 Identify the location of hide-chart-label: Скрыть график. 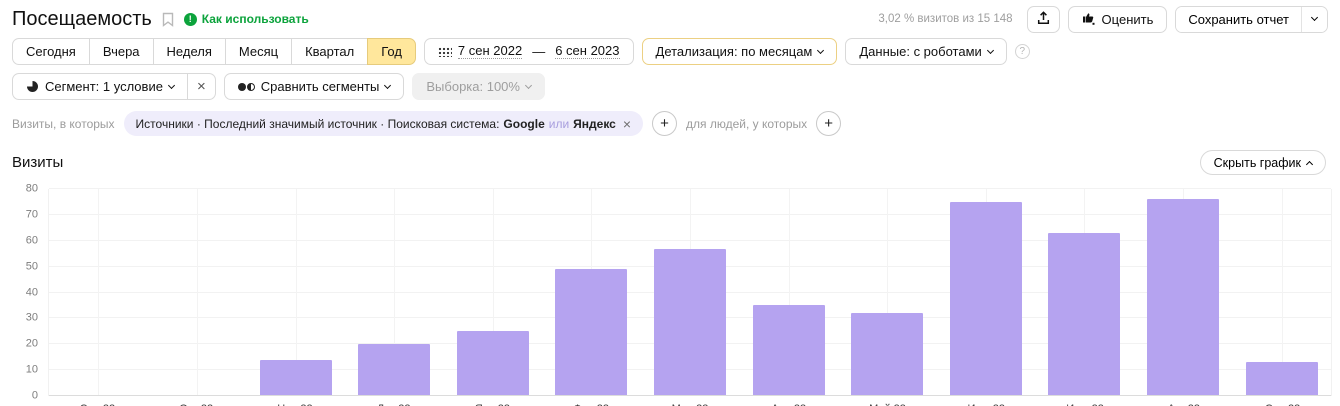
(1257, 162).